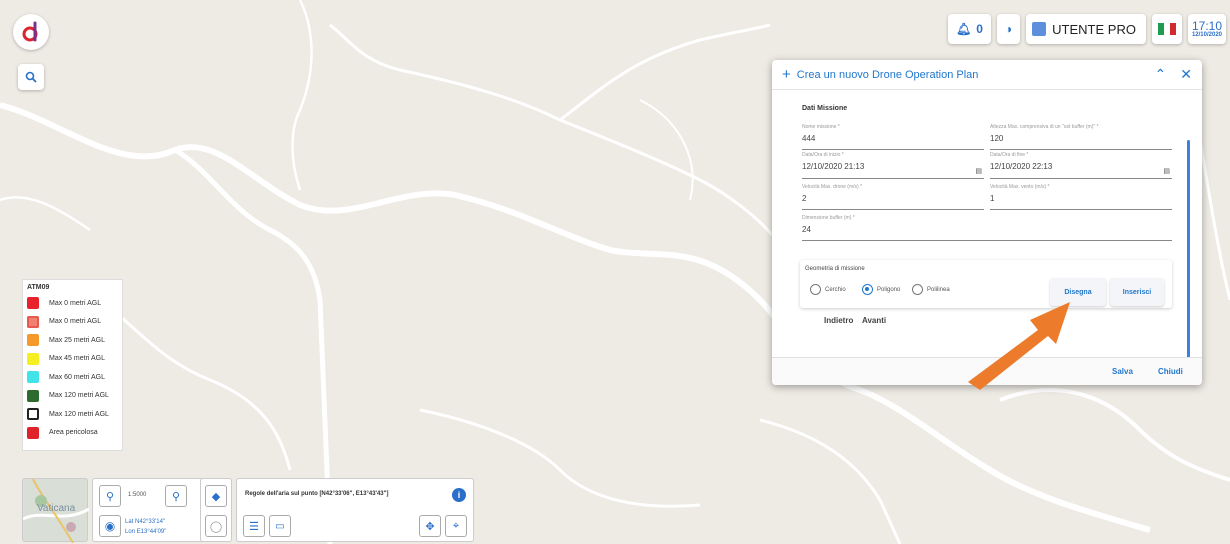 This screenshot has height=544, width=1230. What do you see at coordinates (804, 198) in the screenshot?
I see `field-value: 2` at bounding box center [804, 198].